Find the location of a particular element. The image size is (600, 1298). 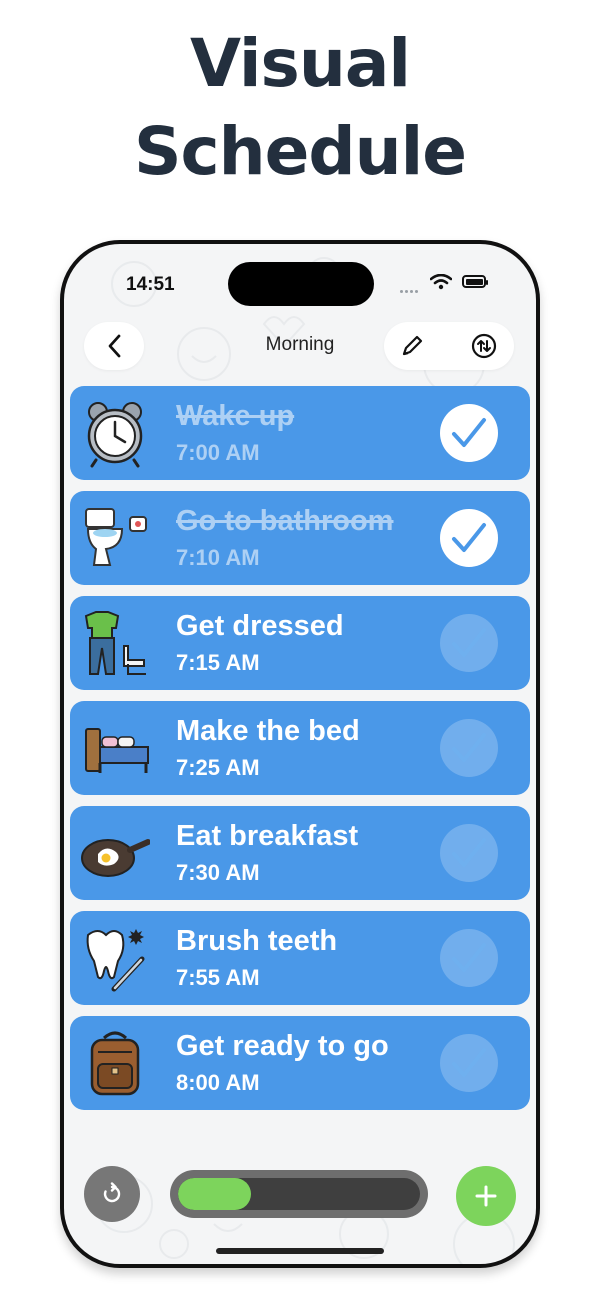

task-name: Make the bed is located at coordinates (268, 731).